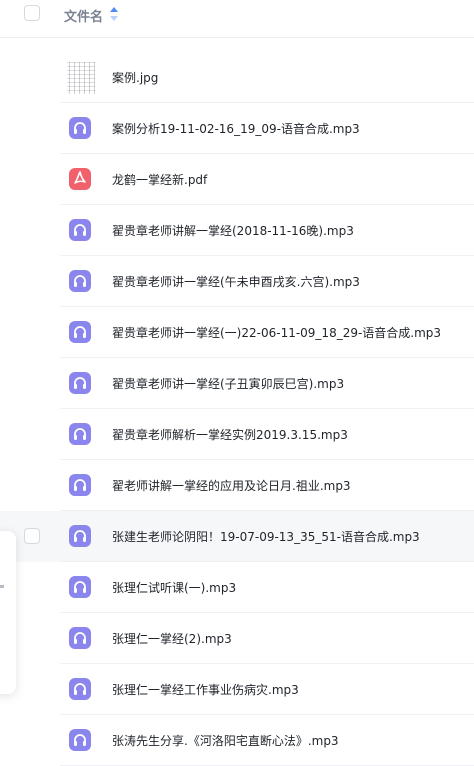 The width and height of the screenshot is (474, 766). Describe the element at coordinates (205, 689) in the screenshot. I see `file-name: 张理仁一掌经工作事业伤病灾.mp3` at that location.